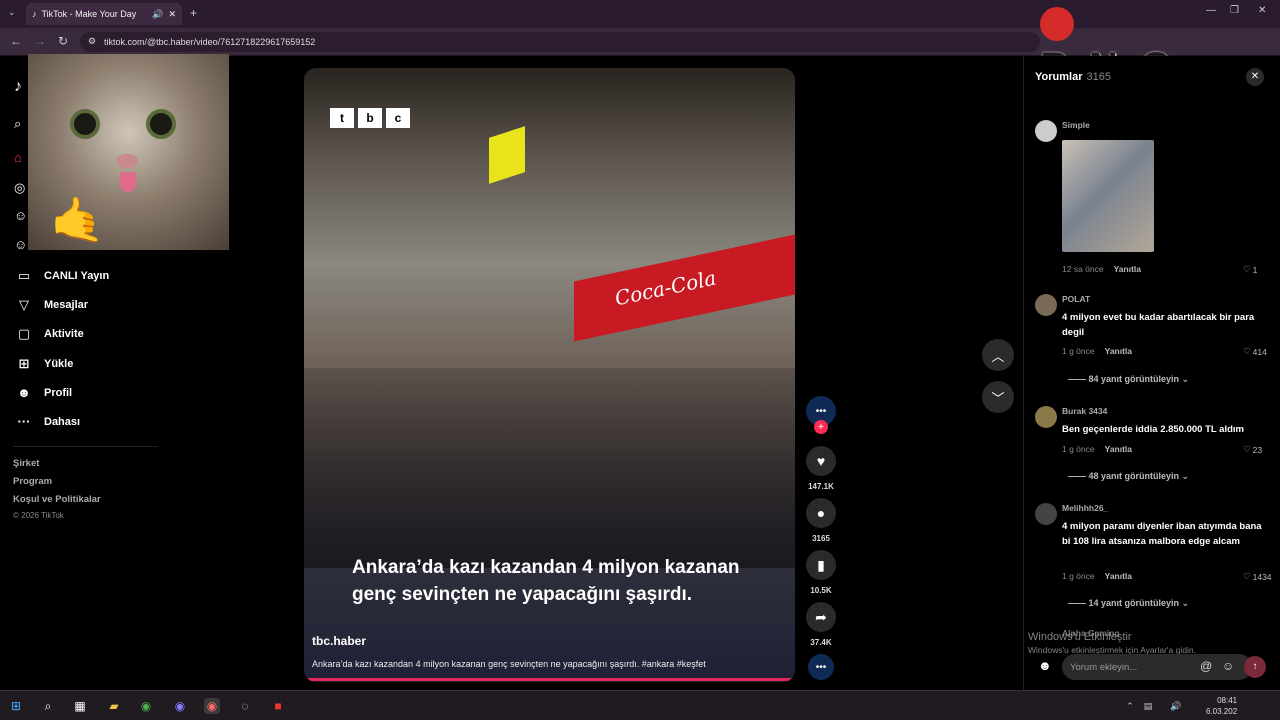 This screenshot has height=720, width=1280. What do you see at coordinates (1228, 666) in the screenshot?
I see `emoji-icon: ☺` at bounding box center [1228, 666].